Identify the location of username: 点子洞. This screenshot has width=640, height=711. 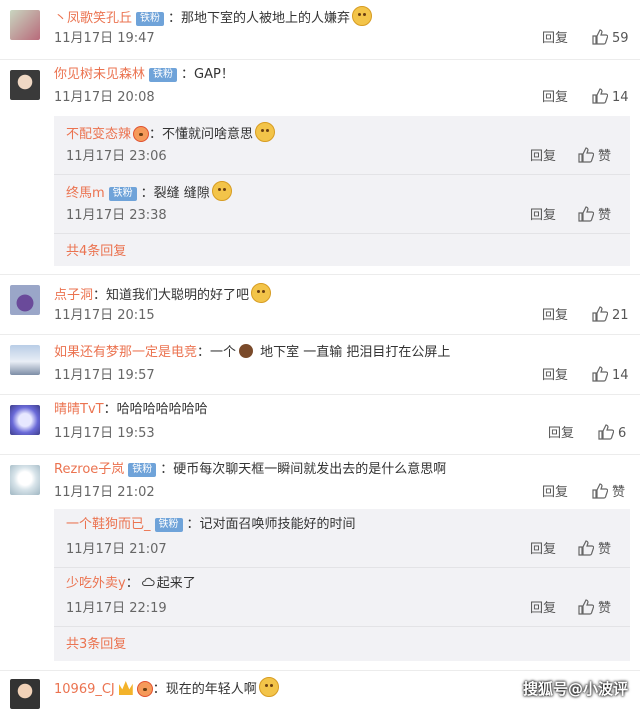
(73, 295).